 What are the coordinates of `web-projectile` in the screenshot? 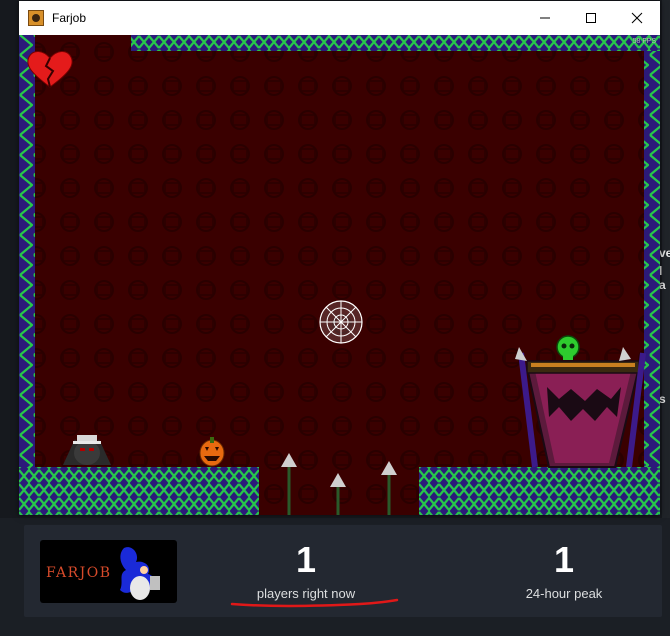 It's located at (341, 322).